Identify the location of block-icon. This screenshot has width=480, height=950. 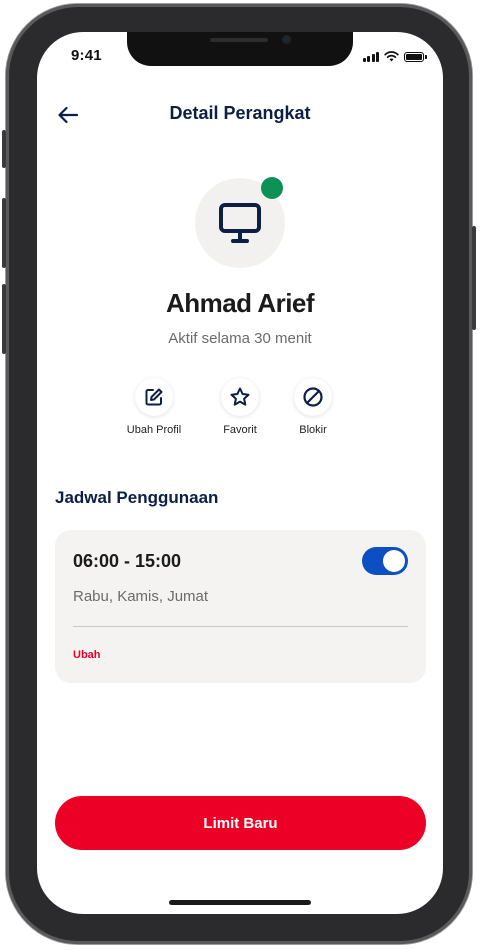
(313, 397).